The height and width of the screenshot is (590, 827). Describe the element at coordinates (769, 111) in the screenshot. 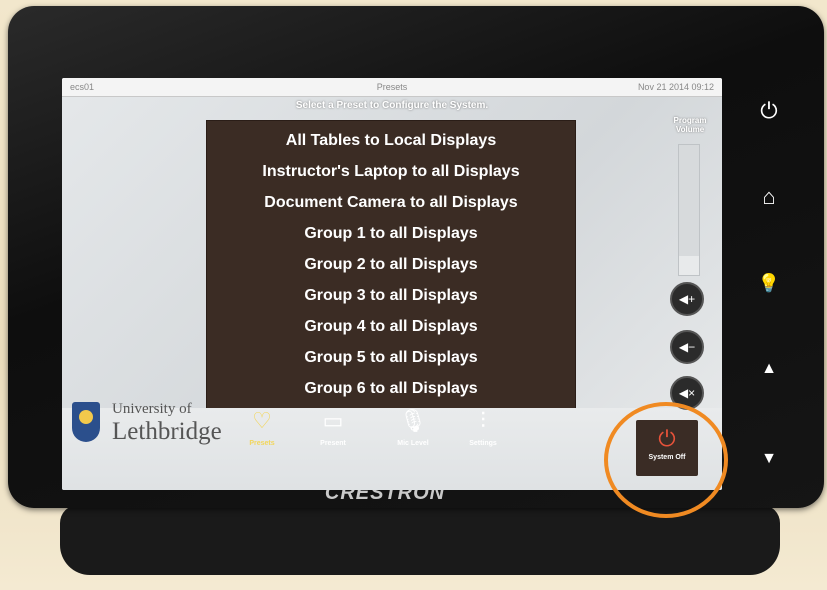

I see `power-icon: ⏻` at that location.